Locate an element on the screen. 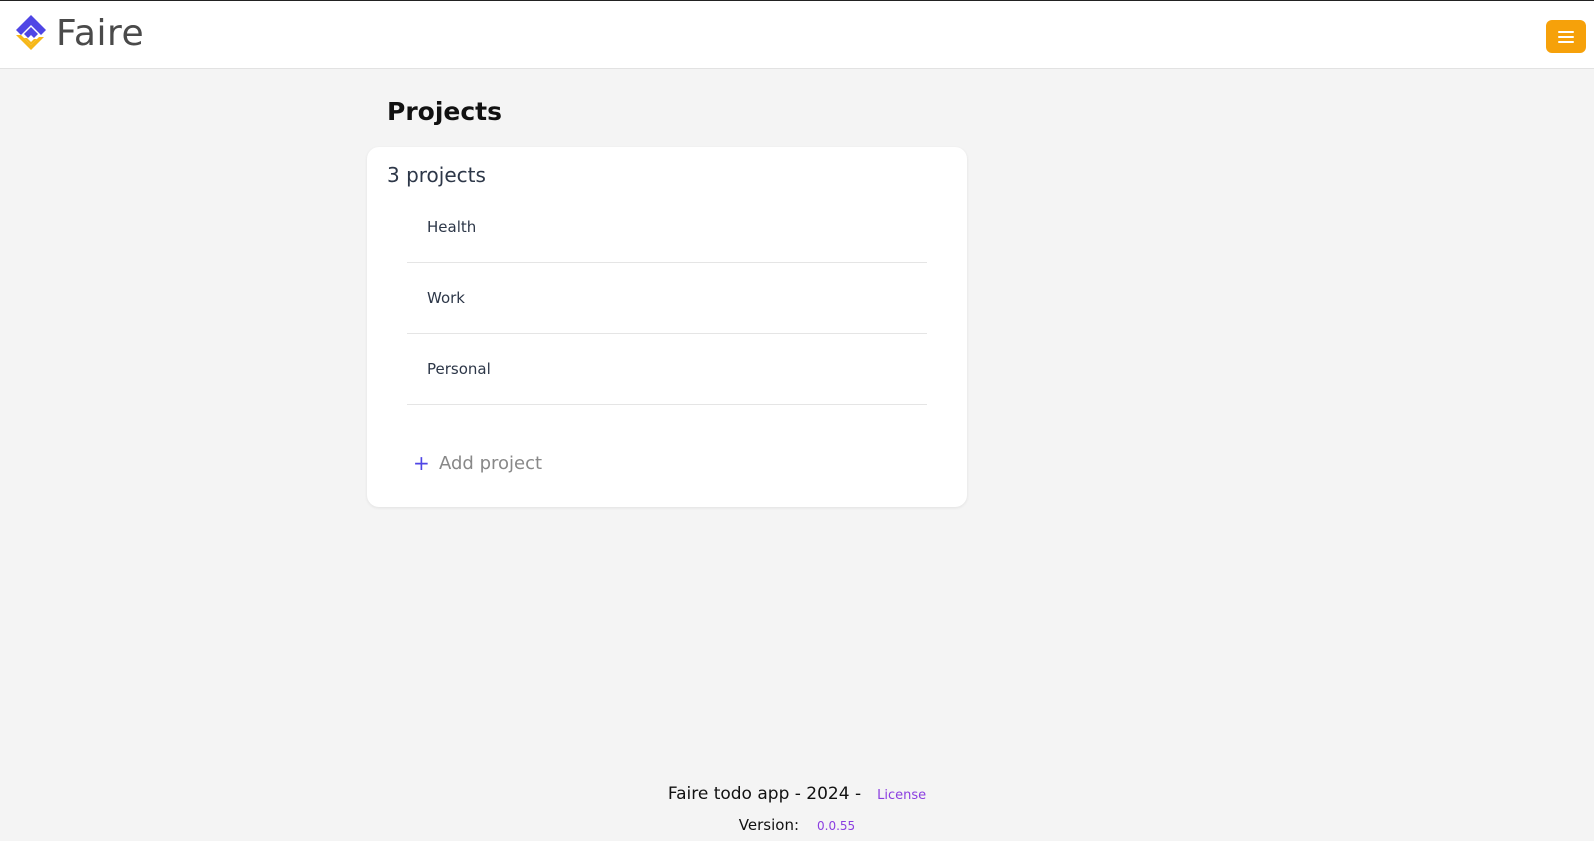 This screenshot has width=1594, height=841. footer-copyright-row: Faire todo app - 2024 - License is located at coordinates (797, 794).